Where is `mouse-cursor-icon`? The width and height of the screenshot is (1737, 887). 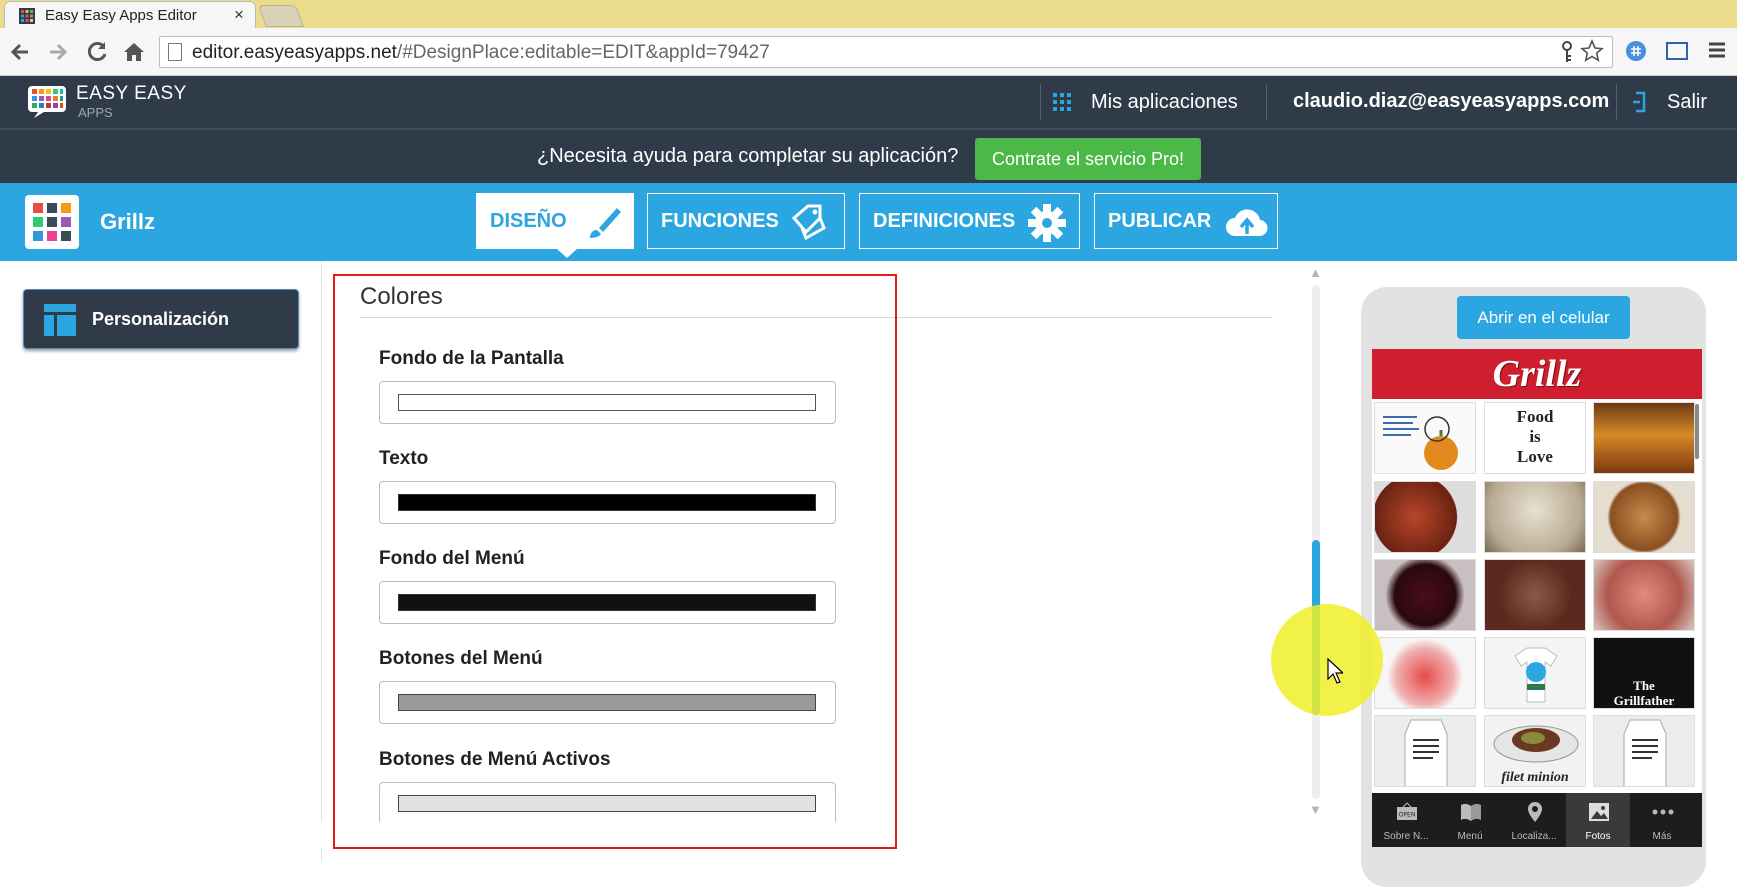
mouse-cursor-icon is located at coordinates (1335, 671).